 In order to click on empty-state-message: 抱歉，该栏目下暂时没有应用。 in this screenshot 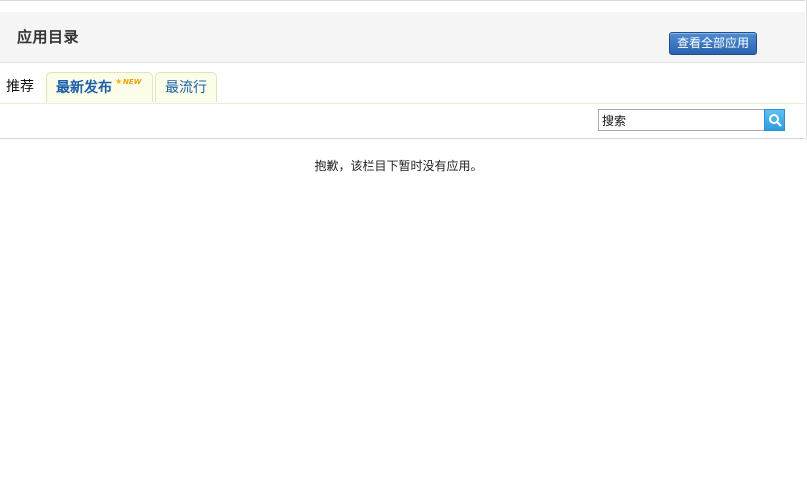, I will do `click(398, 166)`.